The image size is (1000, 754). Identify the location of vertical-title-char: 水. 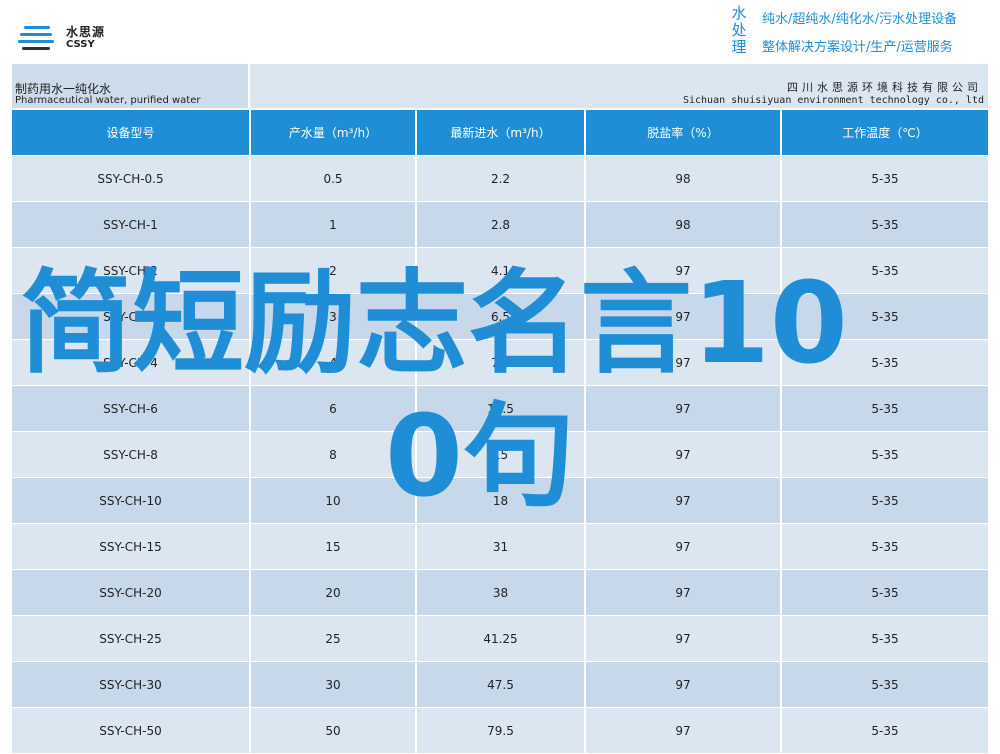
(739, 13).